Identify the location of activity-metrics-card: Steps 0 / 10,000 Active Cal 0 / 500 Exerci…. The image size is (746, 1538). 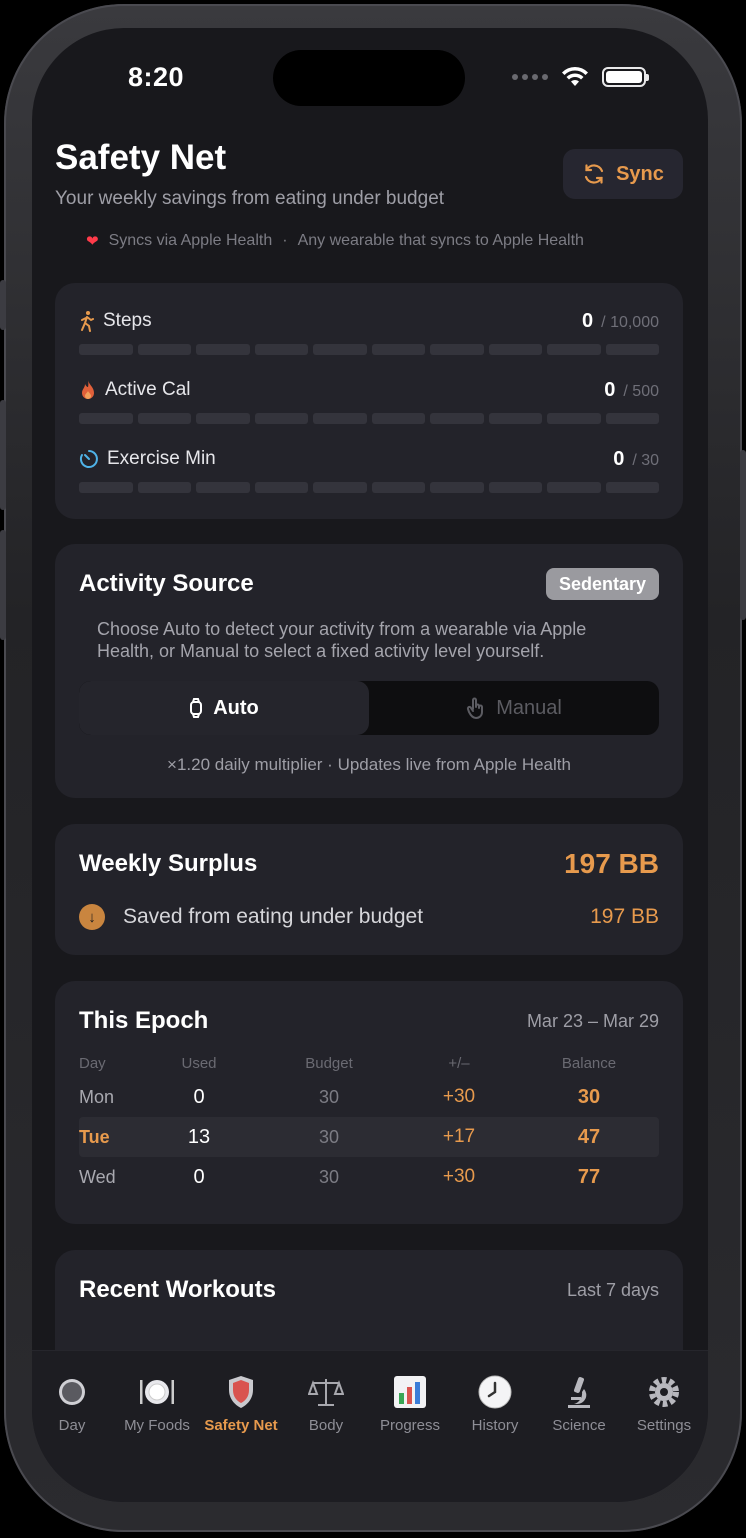
(369, 401).